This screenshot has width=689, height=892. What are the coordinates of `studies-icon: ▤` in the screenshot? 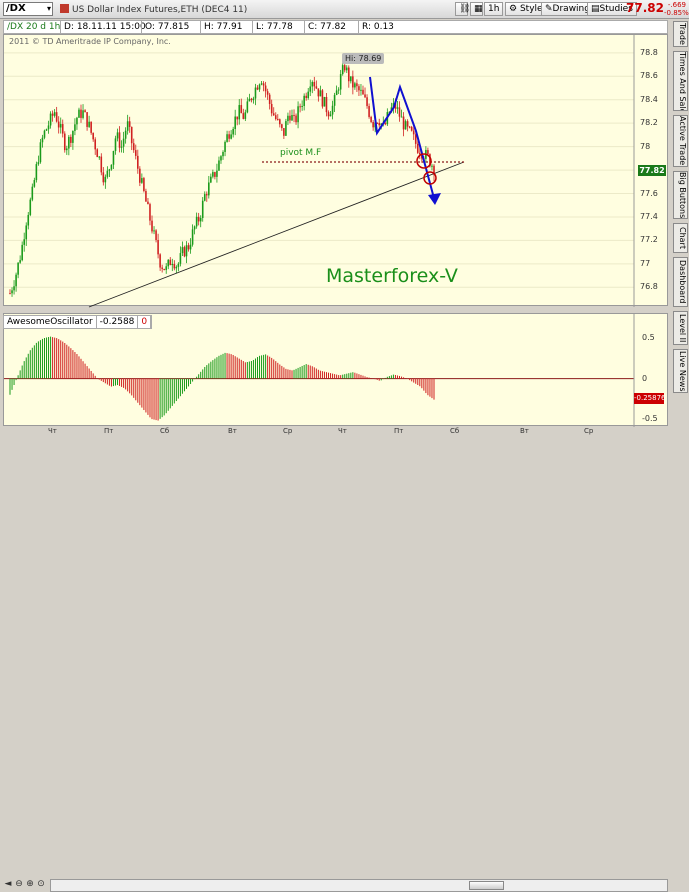 It's located at (595, 9).